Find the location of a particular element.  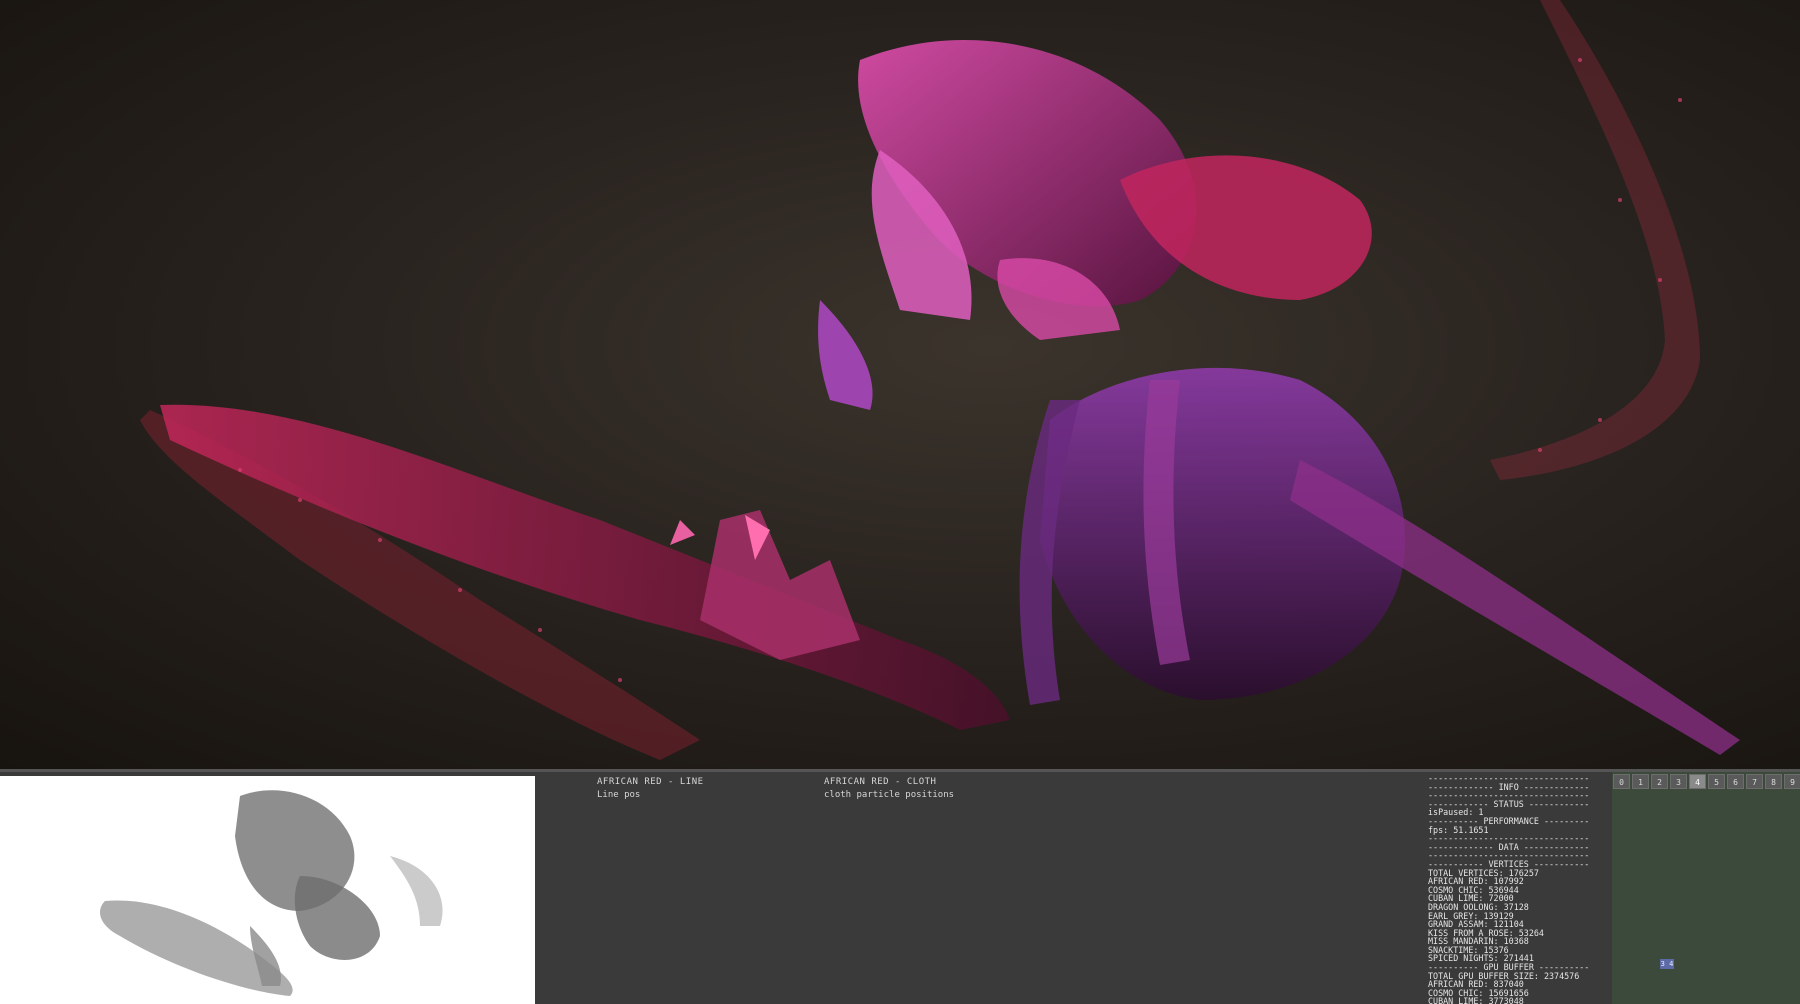

layer-tab-1: 1 is located at coordinates (1640, 781).